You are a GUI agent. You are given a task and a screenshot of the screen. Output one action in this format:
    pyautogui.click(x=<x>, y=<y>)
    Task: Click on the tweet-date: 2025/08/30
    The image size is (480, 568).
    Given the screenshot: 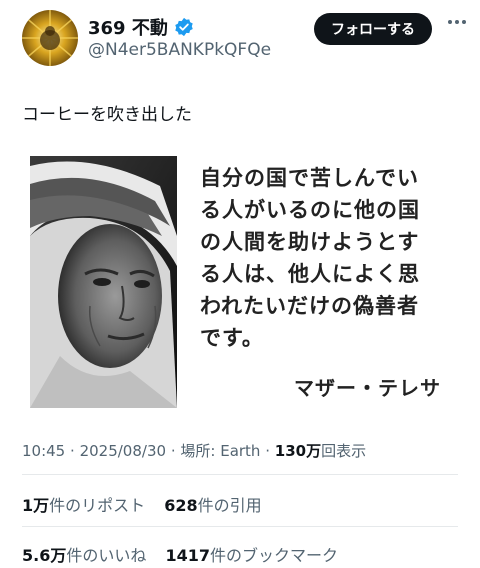 What is the action you would take?
    pyautogui.click(x=123, y=451)
    